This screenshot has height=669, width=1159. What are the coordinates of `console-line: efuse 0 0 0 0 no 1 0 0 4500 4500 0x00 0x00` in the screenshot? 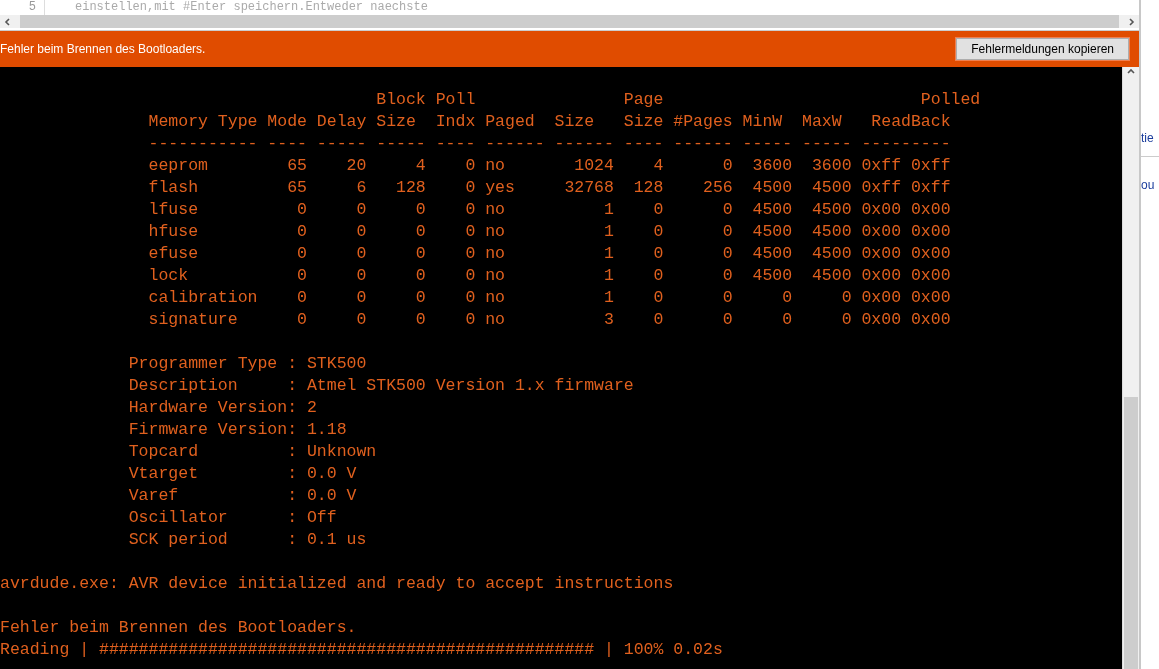 It's located at (549, 254).